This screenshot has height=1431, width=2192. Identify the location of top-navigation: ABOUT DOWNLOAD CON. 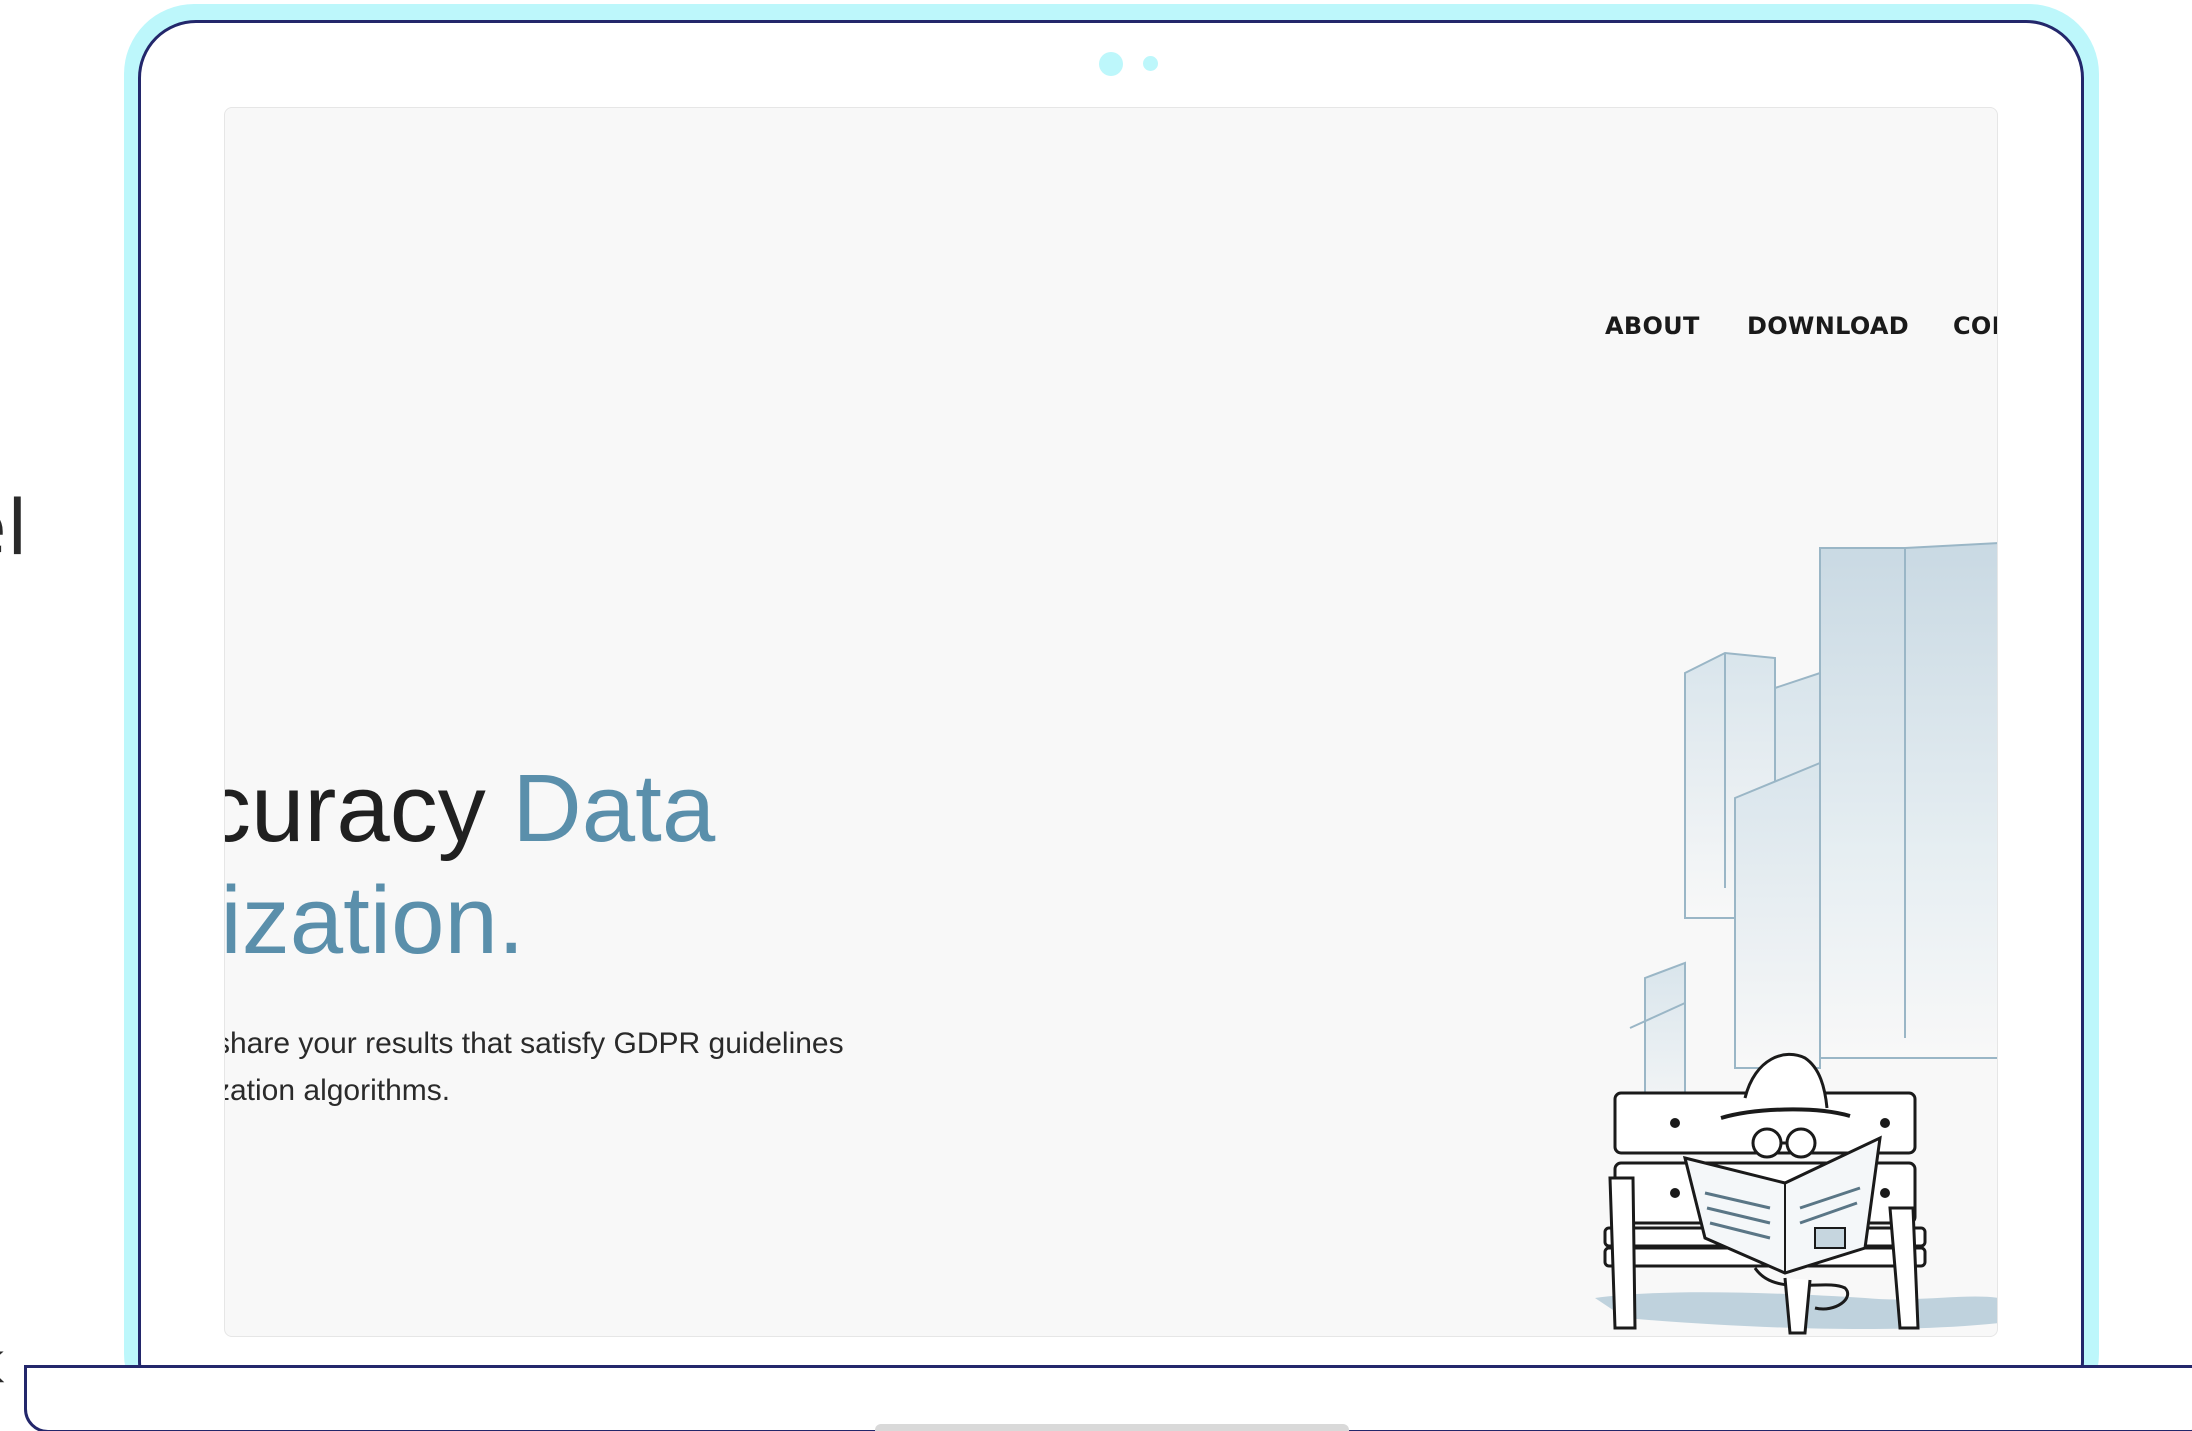
(1111, 332).